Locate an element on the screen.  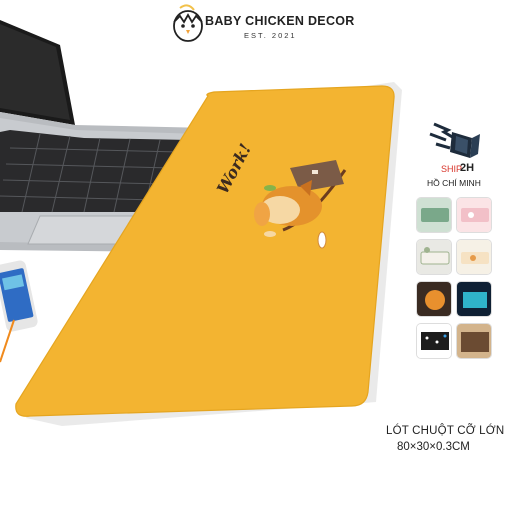
brand-name: BABY CHICKEN DECOR is located at coordinates (280, 21).